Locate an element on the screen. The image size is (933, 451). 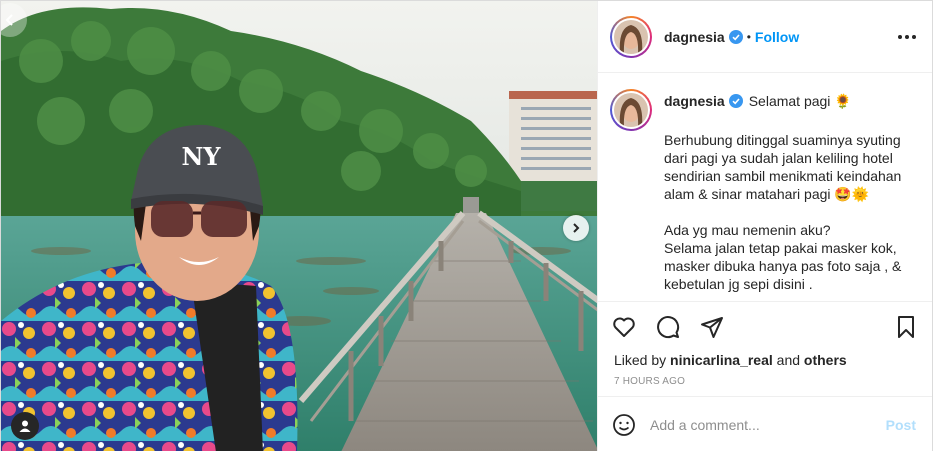
bookmark-icon is located at coordinates (906, 327).